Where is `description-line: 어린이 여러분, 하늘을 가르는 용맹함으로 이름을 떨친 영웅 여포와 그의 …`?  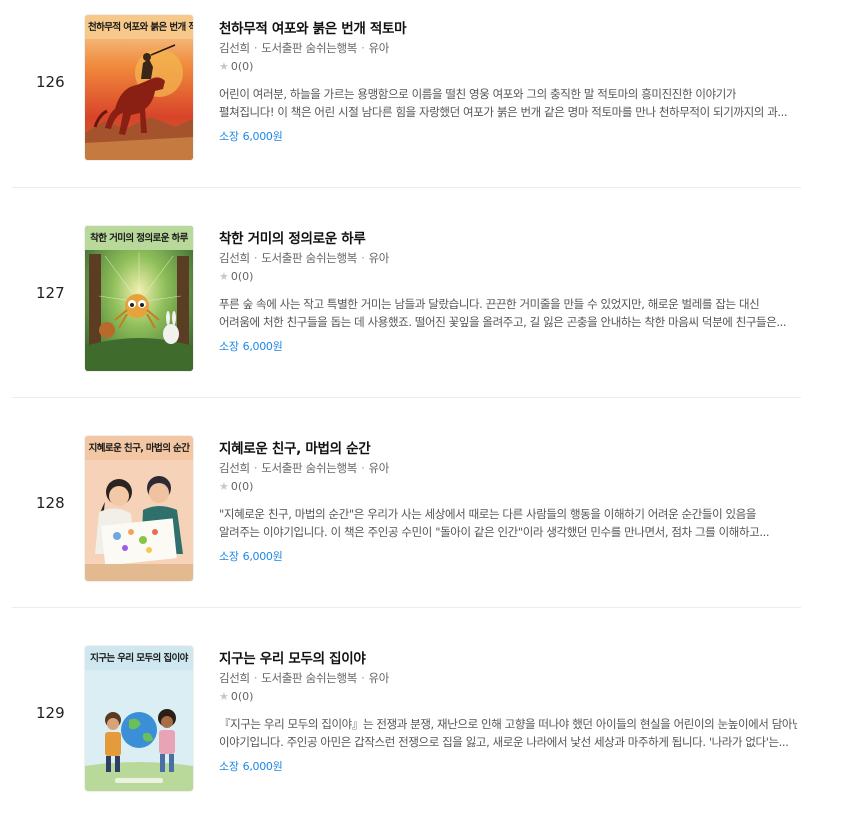 description-line: 어린이 여러분, 하늘을 가르는 용맹함으로 이름을 떨친 영웅 여포와 그의 … is located at coordinates (478, 94).